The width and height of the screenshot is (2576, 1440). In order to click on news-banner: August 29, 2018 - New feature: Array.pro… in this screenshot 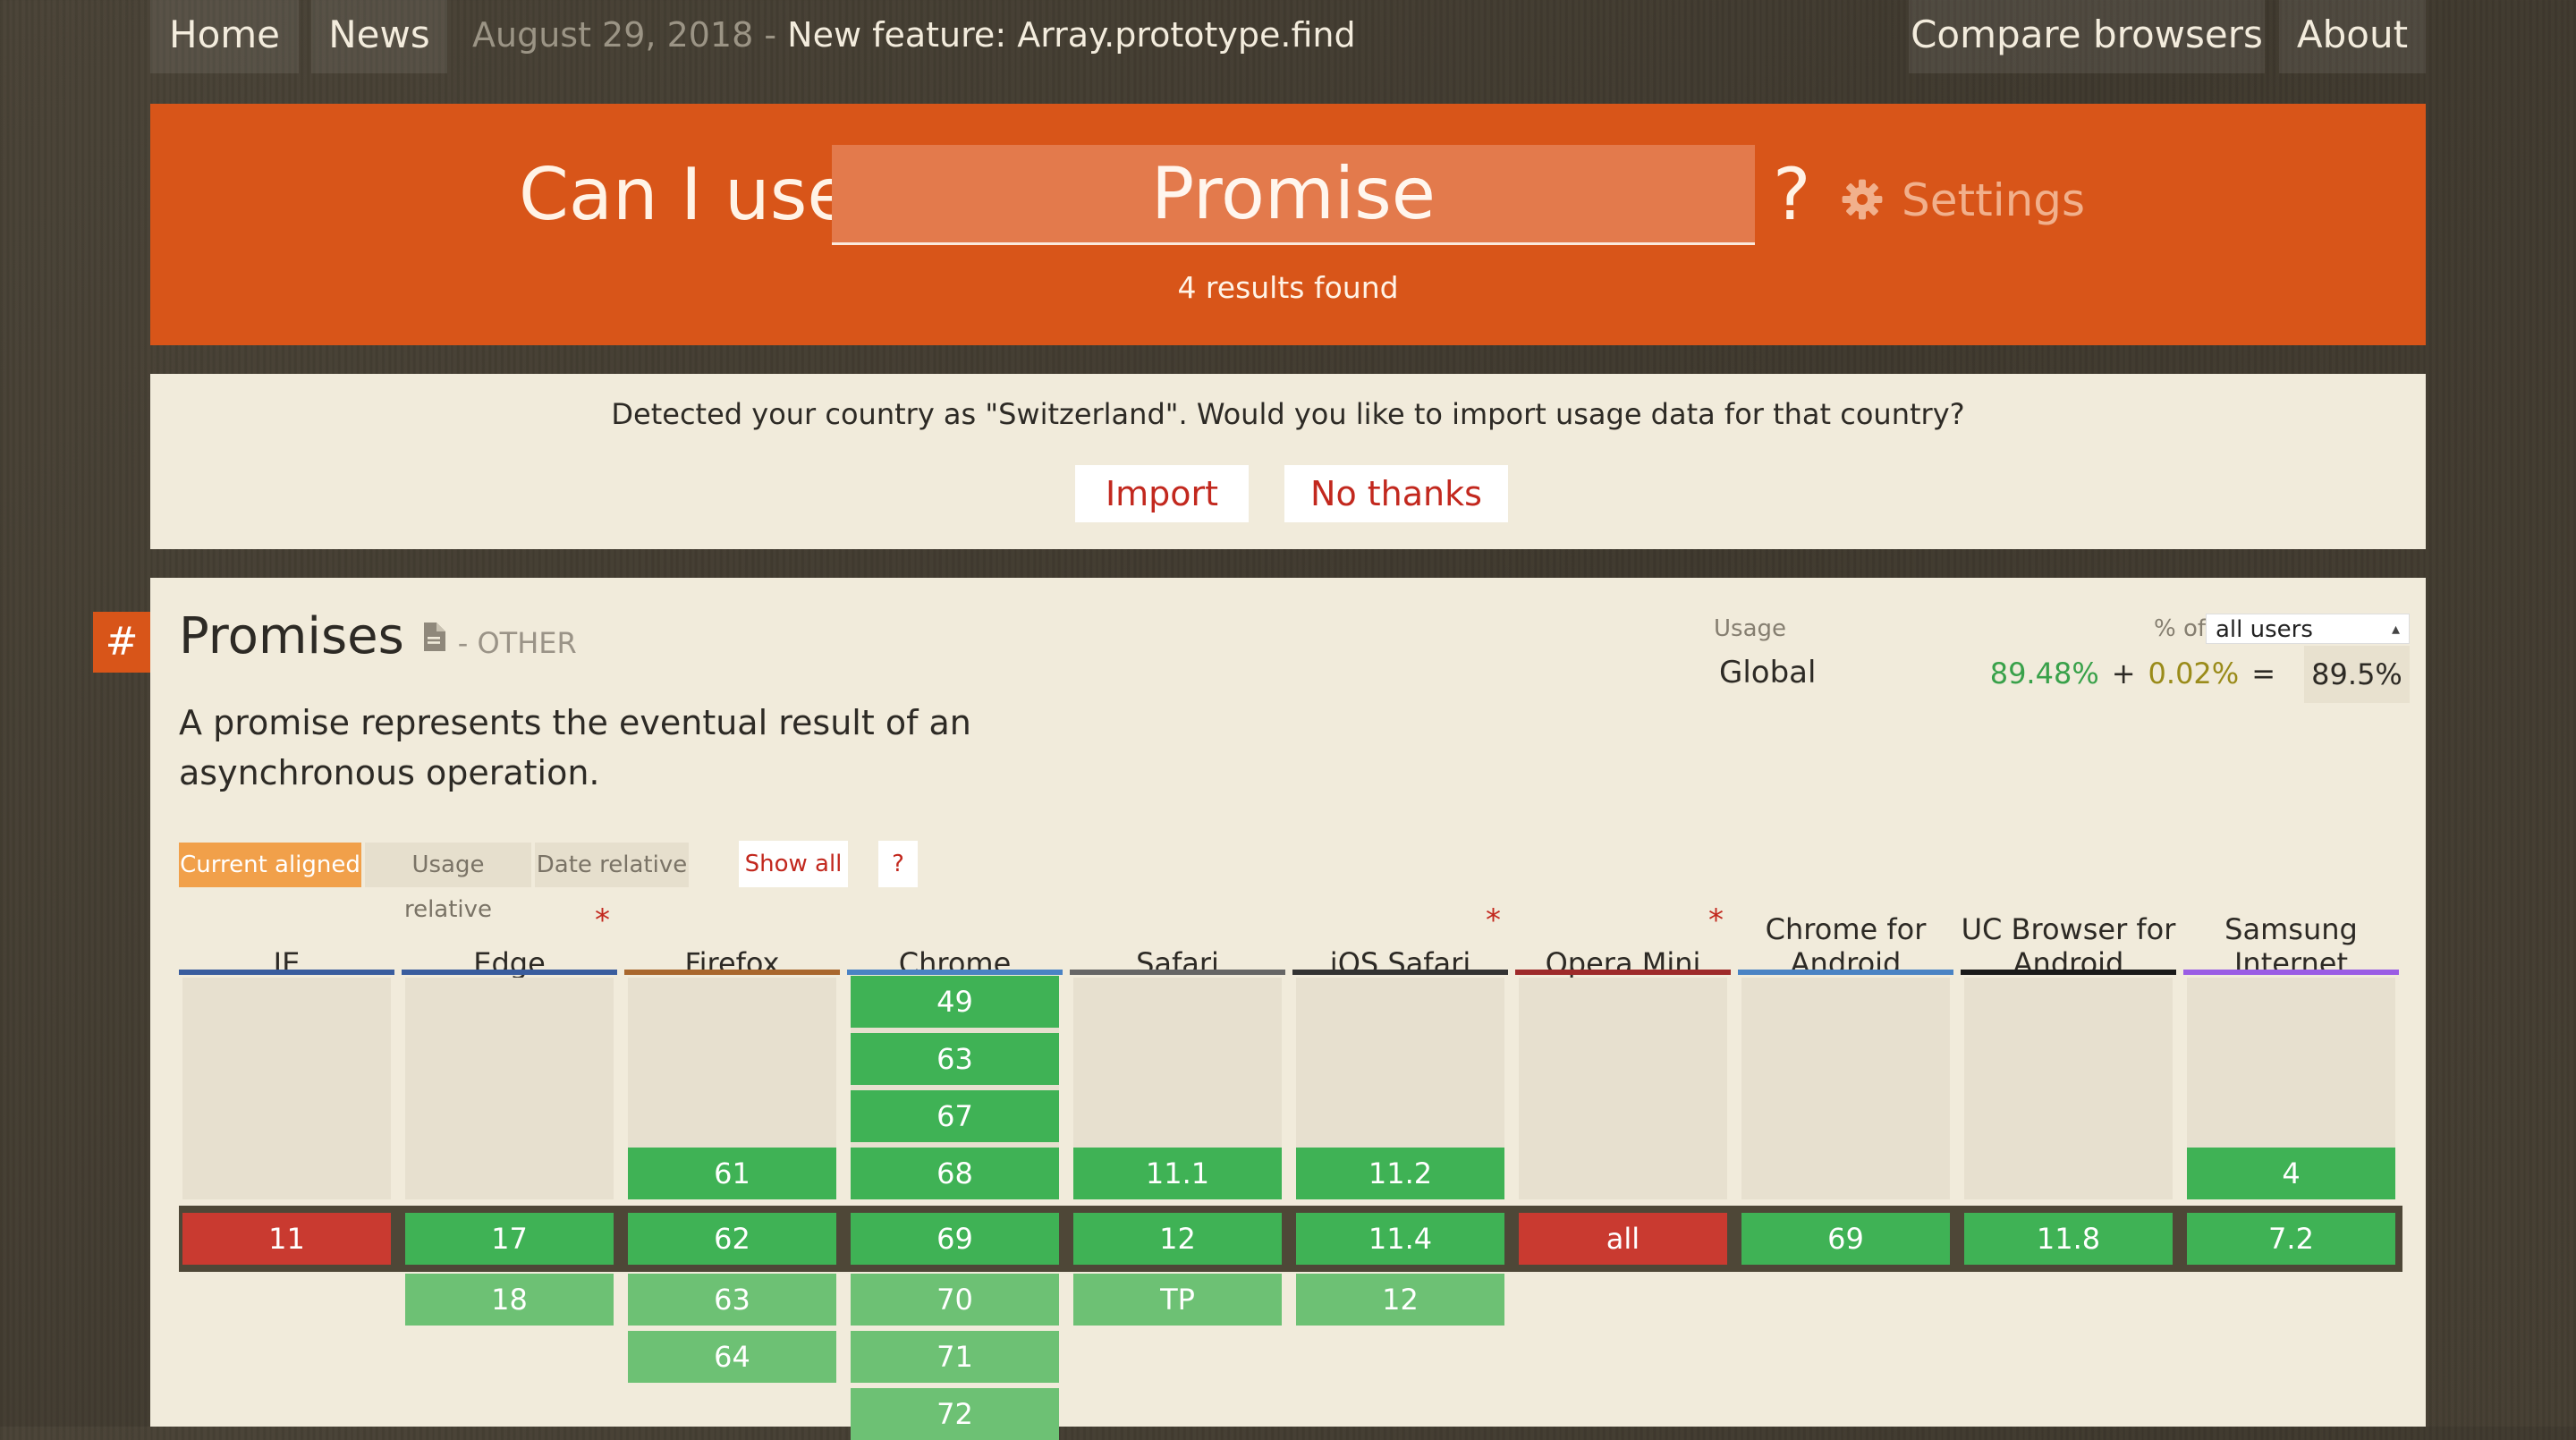, I will do `click(914, 36)`.